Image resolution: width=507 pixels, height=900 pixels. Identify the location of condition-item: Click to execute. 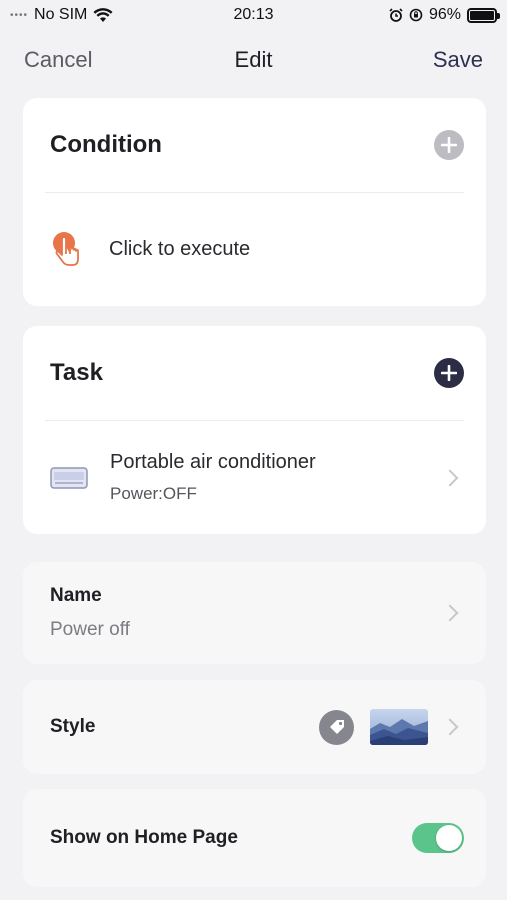
(254, 249).